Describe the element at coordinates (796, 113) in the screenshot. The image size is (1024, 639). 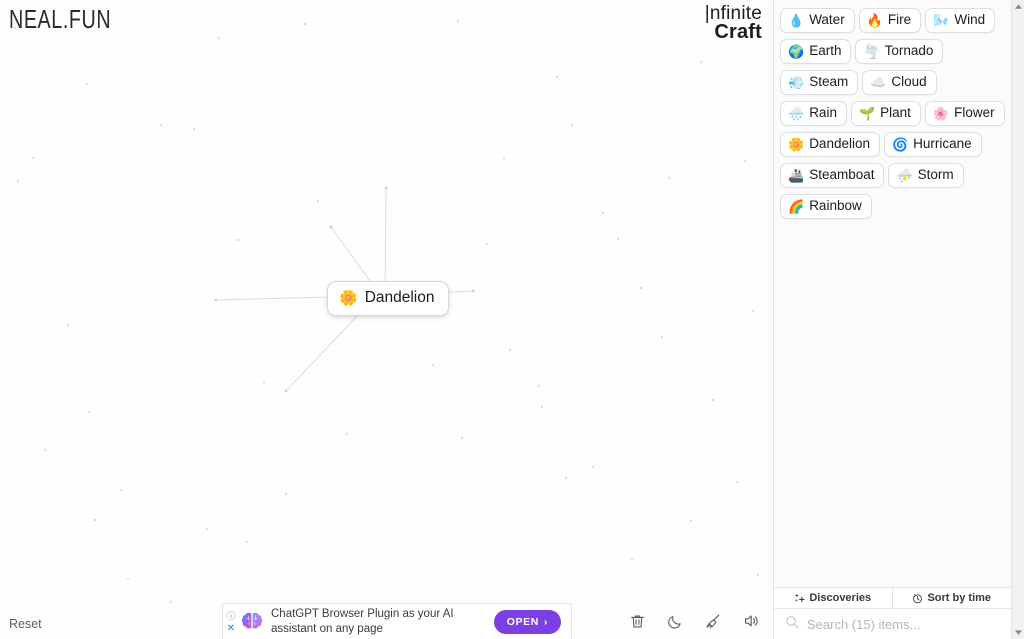
I see `element-emoji-icon: 🌧️` at that location.